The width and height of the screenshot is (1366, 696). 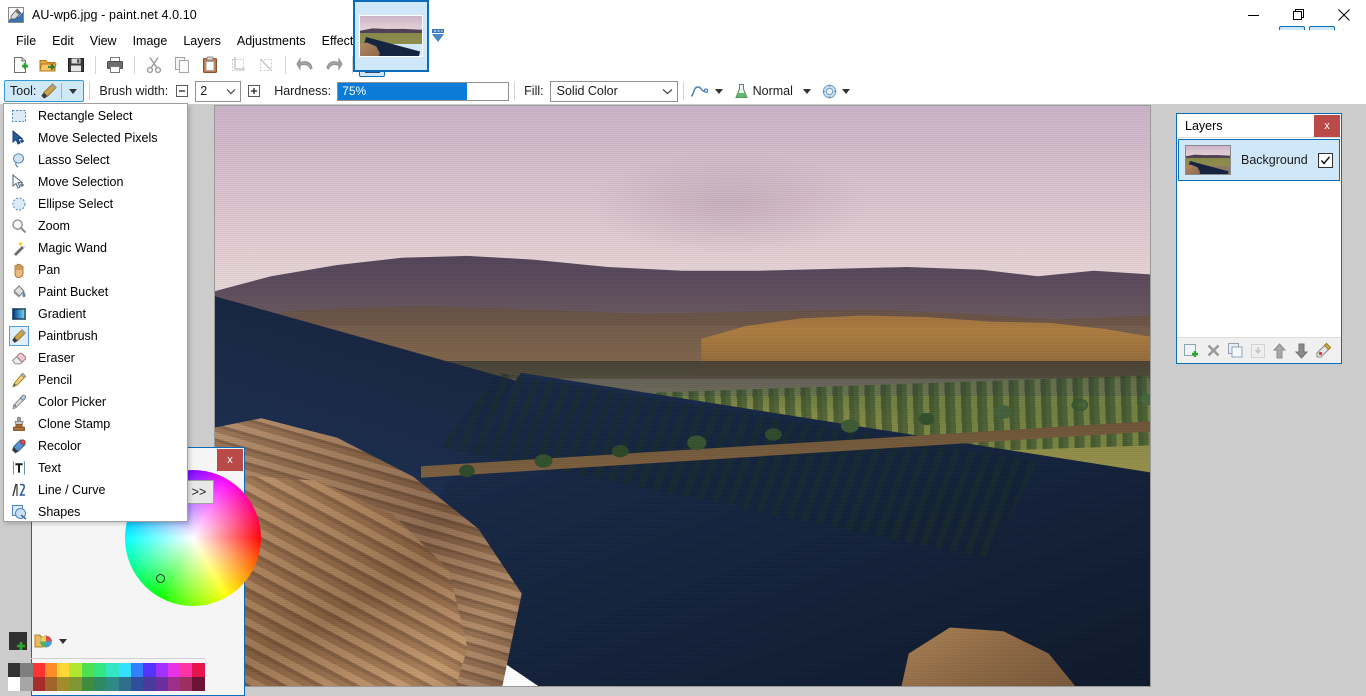 What do you see at coordinates (1257, 350) in the screenshot?
I see `merge-layer-down-icon` at bounding box center [1257, 350].